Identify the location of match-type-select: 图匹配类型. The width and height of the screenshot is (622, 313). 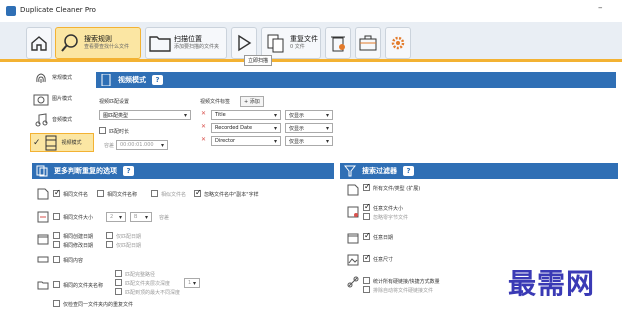
(145, 115).